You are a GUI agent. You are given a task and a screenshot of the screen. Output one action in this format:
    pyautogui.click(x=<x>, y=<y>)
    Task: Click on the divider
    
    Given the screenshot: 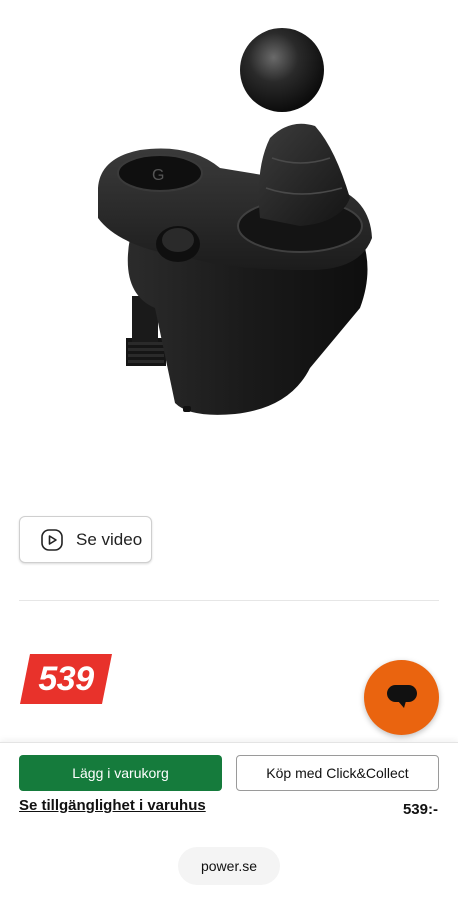 What is the action you would take?
    pyautogui.click(x=229, y=600)
    